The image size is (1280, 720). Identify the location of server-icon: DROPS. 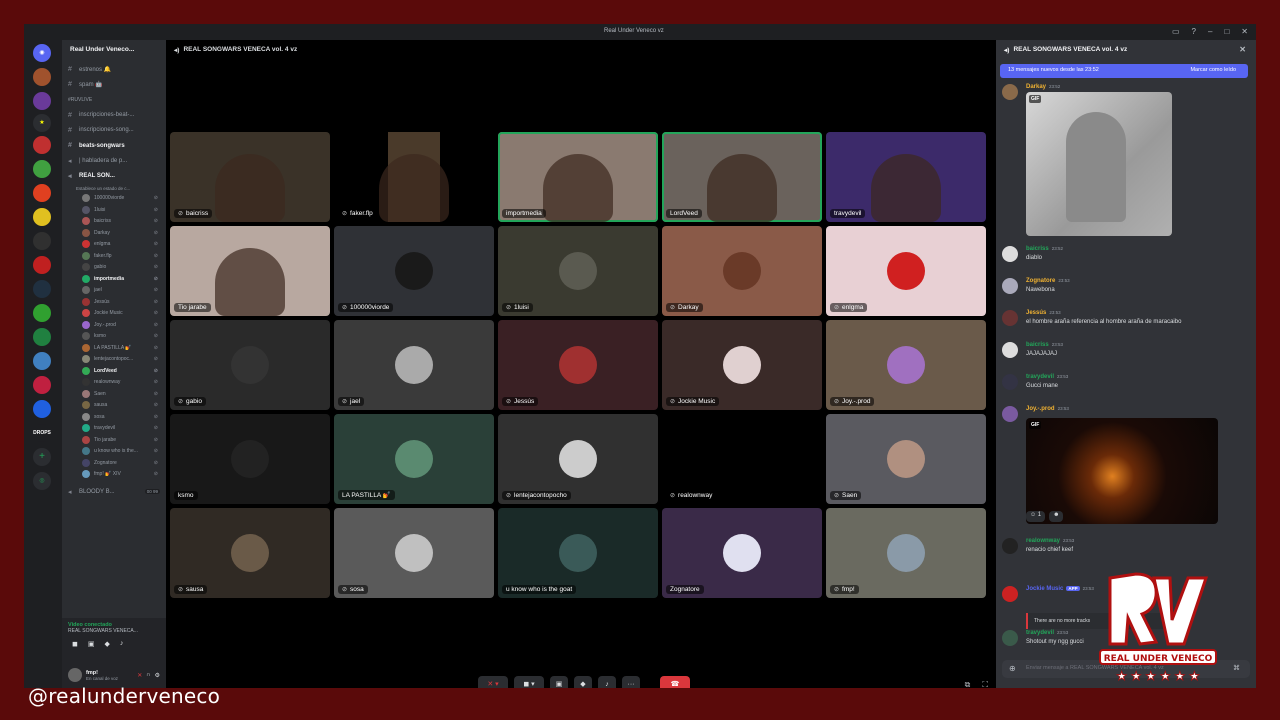
(42, 433).